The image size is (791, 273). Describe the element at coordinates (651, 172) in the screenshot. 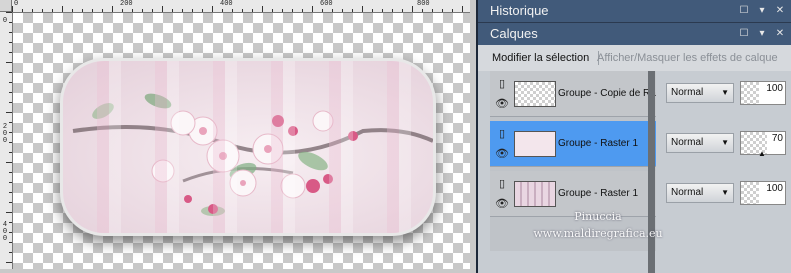

I see `layers-scrollbar` at that location.